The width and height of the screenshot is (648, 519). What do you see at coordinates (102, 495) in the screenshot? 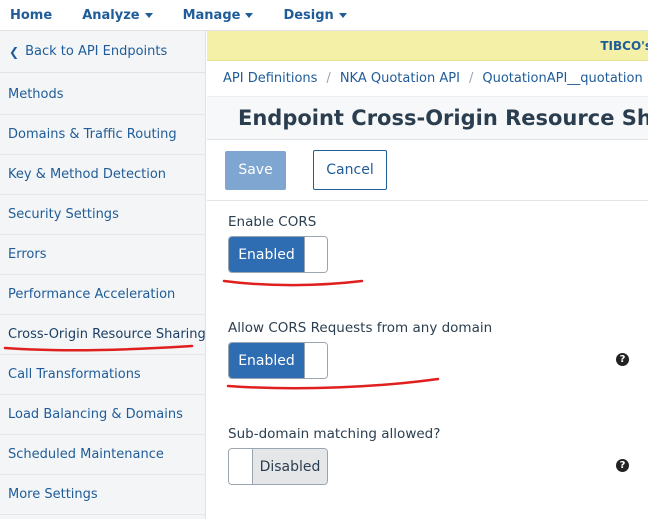
I see `sidebar-item-more-settings: More Settings` at bounding box center [102, 495].